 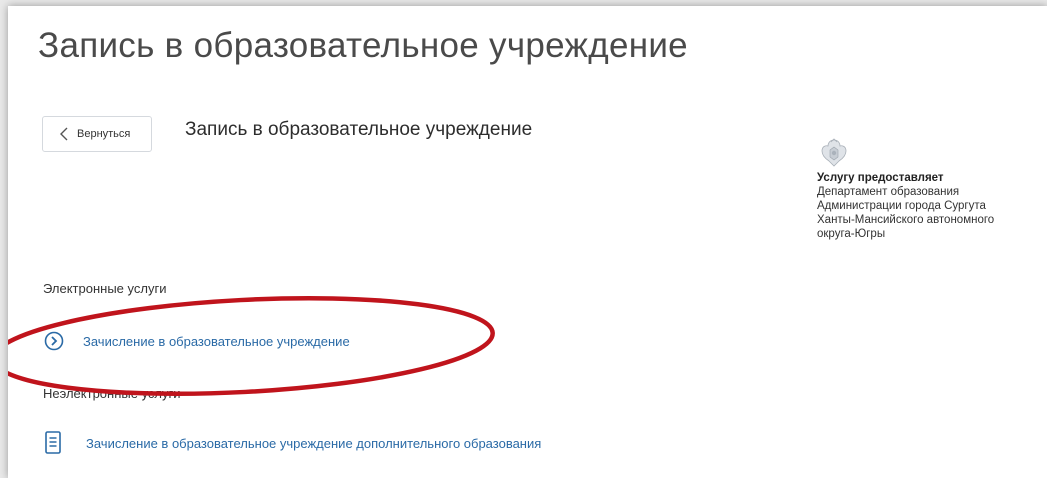 What do you see at coordinates (906, 220) in the screenshot?
I see `provider-line: Ханты-Мансийского автономного` at bounding box center [906, 220].